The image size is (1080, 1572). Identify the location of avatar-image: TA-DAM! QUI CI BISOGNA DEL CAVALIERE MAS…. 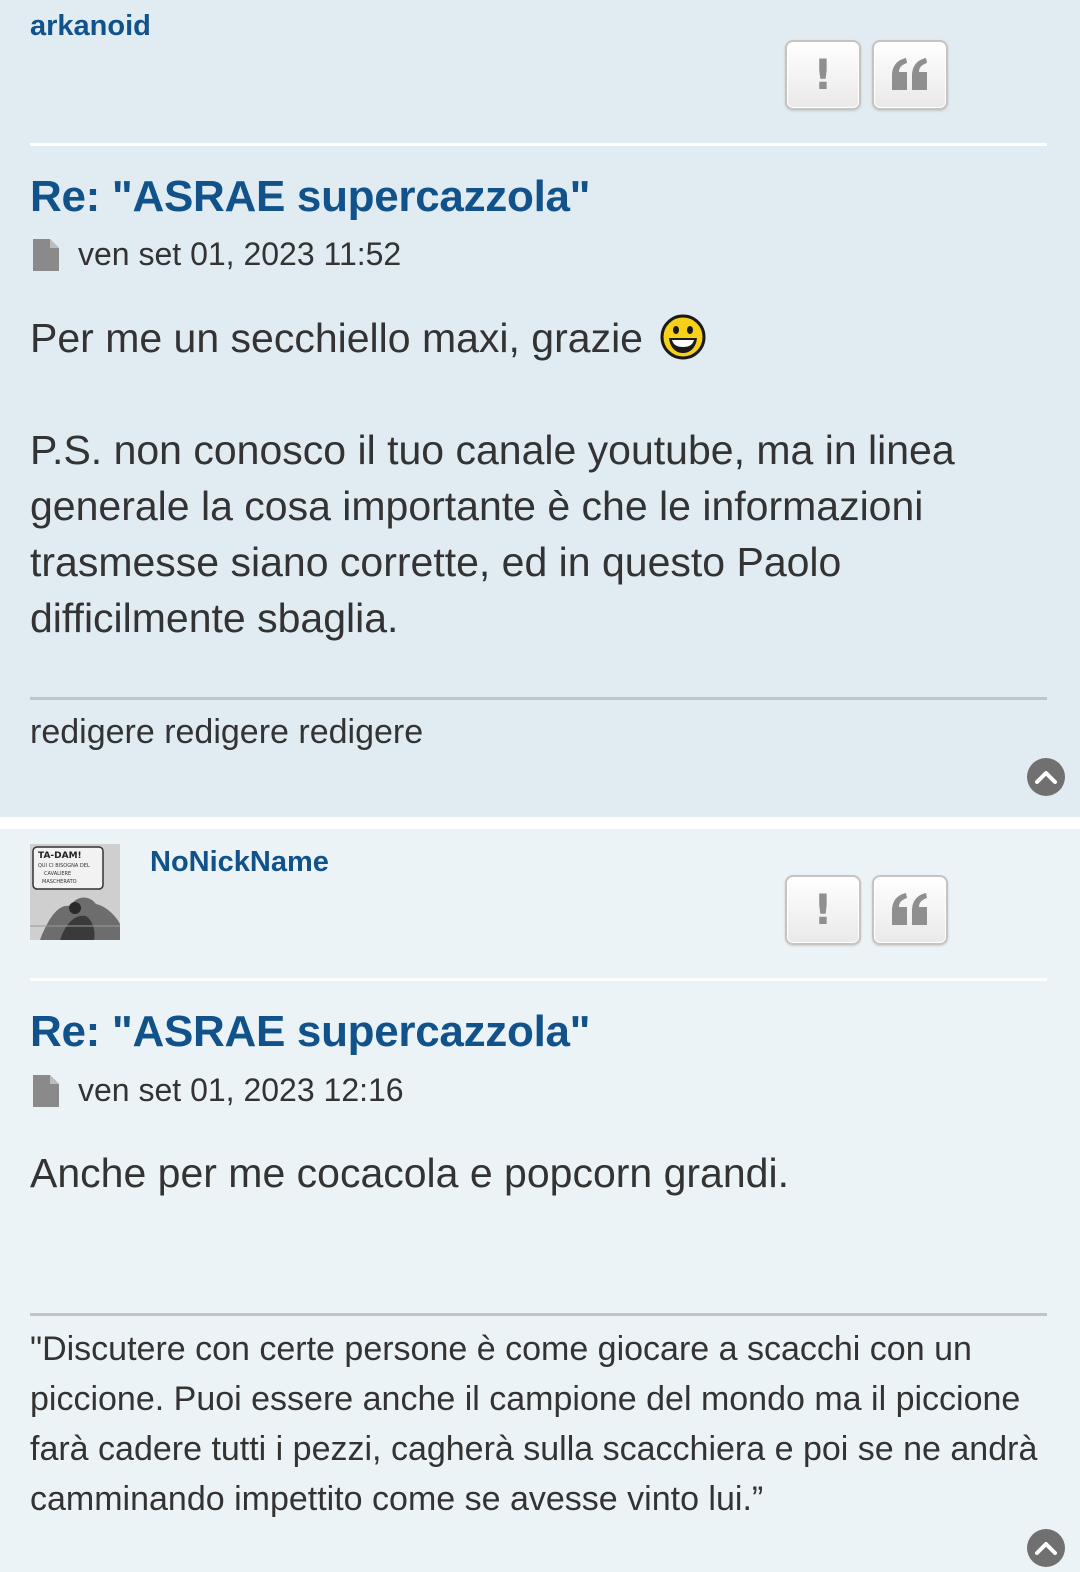
(75, 892).